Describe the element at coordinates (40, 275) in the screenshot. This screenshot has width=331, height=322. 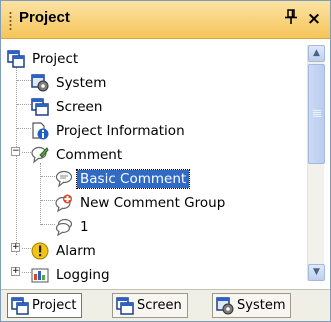
I see `logging-icon` at that location.